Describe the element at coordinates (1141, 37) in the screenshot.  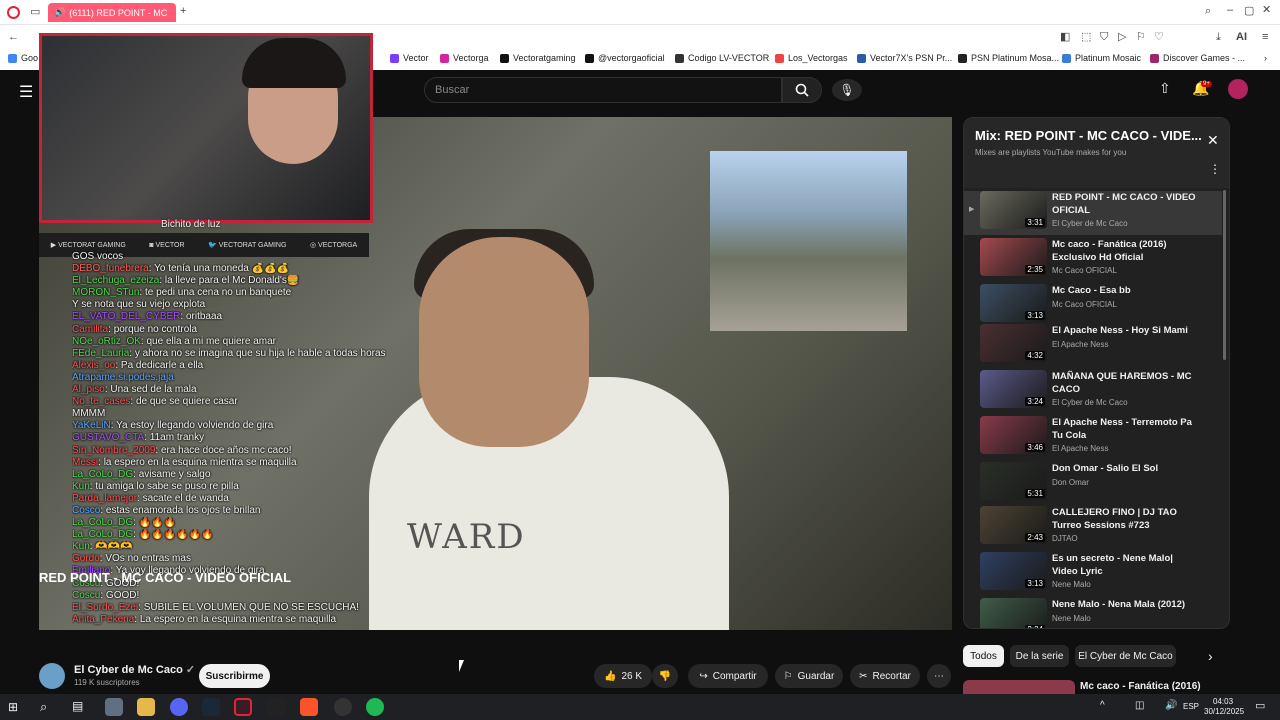
I see `bookmark-icon: ⚐` at that location.